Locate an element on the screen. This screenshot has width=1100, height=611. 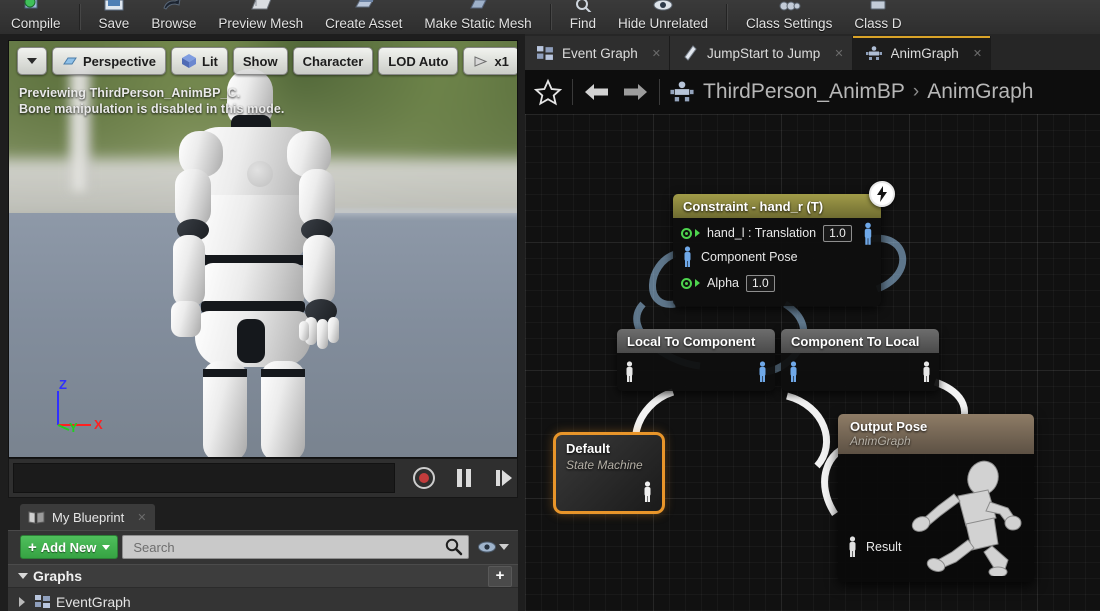
add-graph-button: + is located at coordinates (500, 576).